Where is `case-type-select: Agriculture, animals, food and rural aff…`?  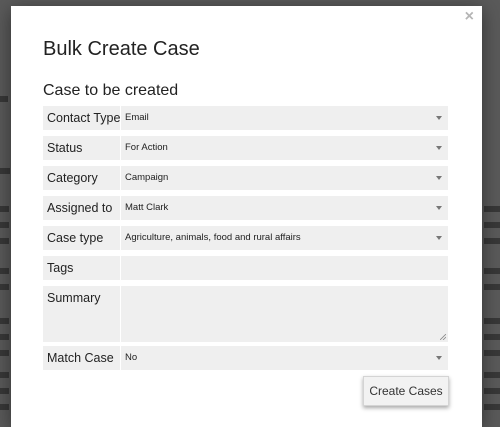 case-type-select: Agriculture, animals, food and rural aff… is located at coordinates (284, 238).